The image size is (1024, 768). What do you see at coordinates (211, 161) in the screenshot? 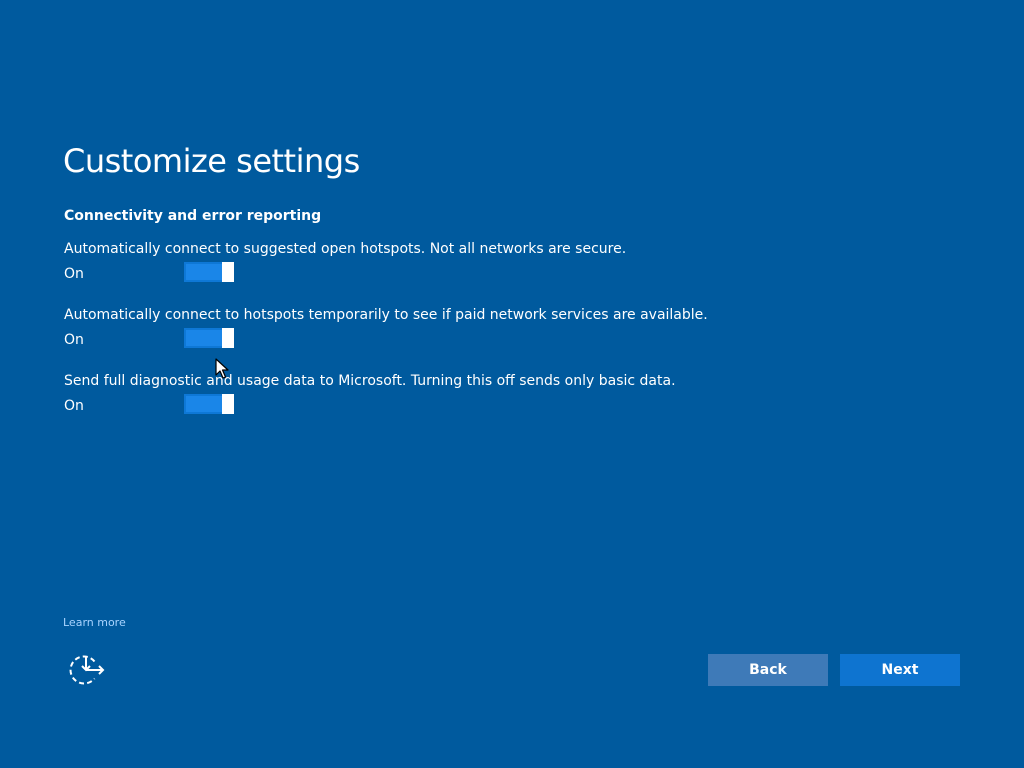
I see `page-title: Customize settings` at bounding box center [211, 161].